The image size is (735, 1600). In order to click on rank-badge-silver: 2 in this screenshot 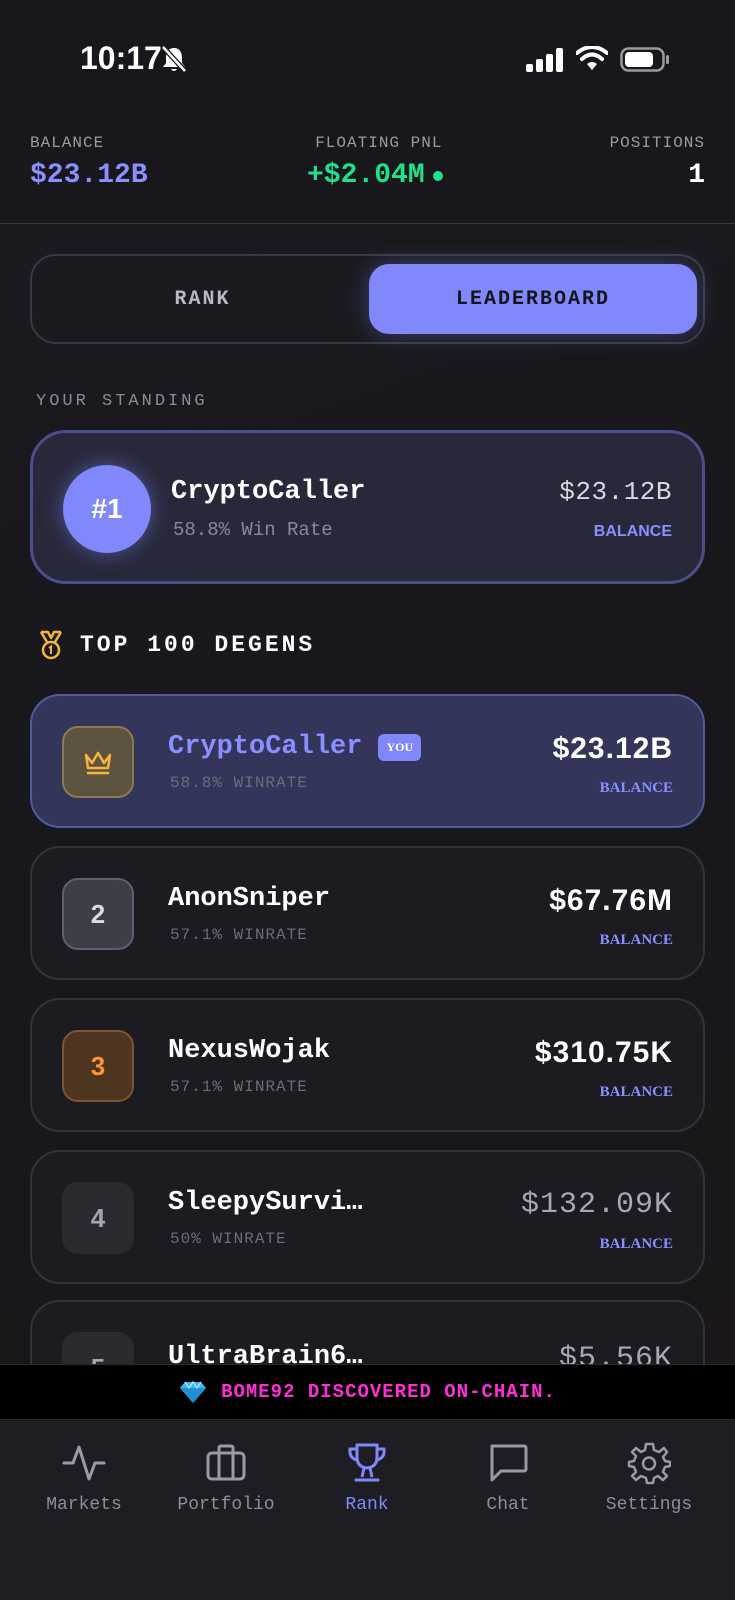, I will do `click(98, 914)`.